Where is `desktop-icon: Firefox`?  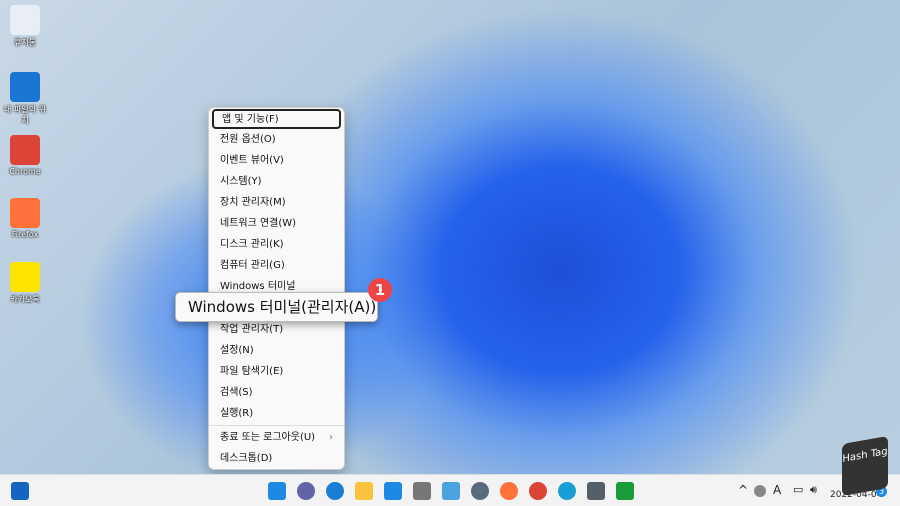
desktop-icon: Firefox is located at coordinates (25, 218).